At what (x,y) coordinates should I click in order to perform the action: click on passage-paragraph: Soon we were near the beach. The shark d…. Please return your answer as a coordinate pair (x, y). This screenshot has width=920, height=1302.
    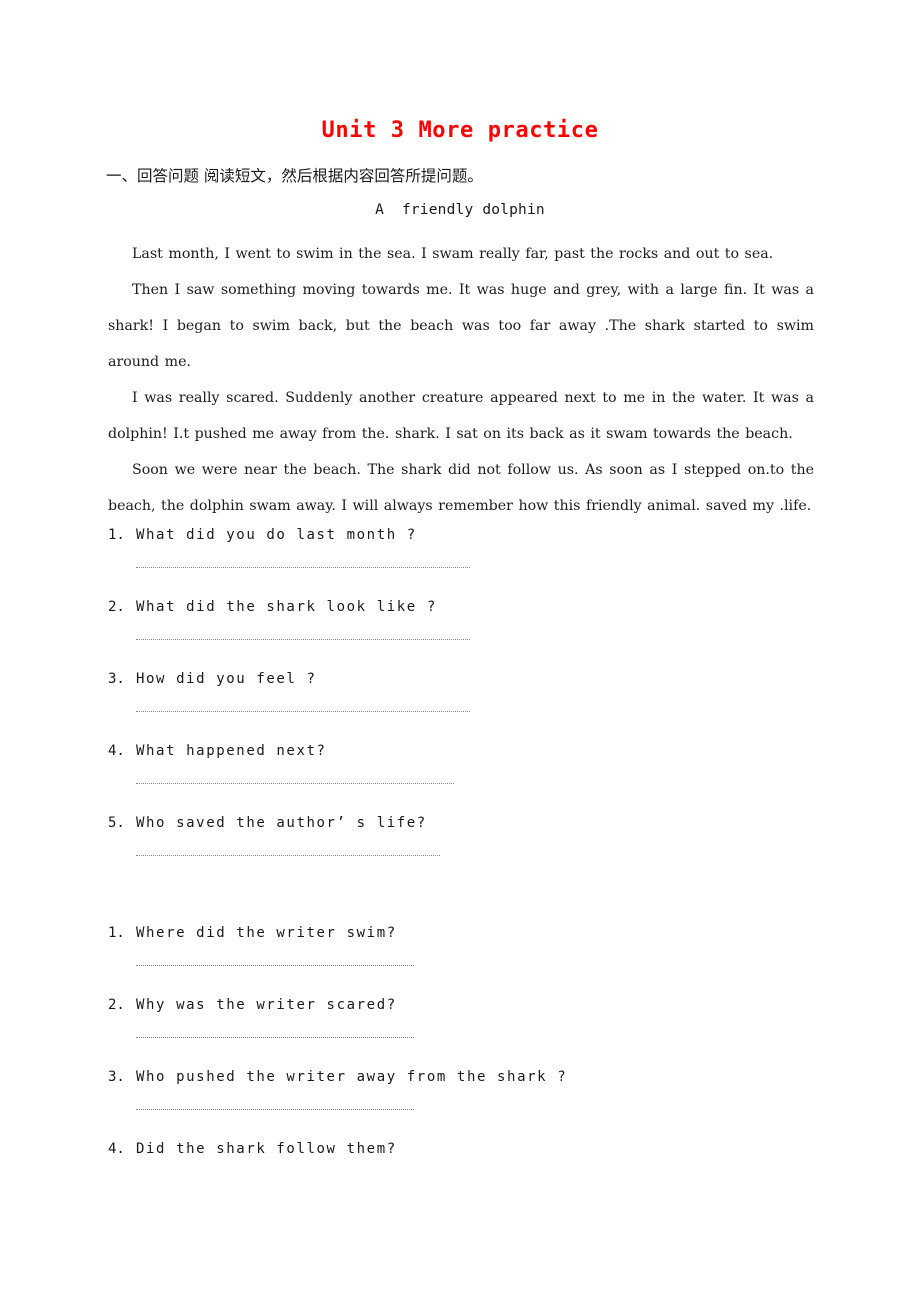
    Looking at the image, I should click on (461, 488).